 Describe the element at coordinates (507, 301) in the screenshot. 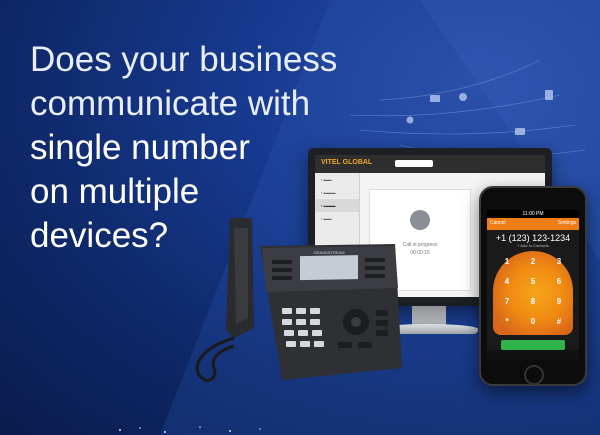

I see `key-7: 7` at that location.